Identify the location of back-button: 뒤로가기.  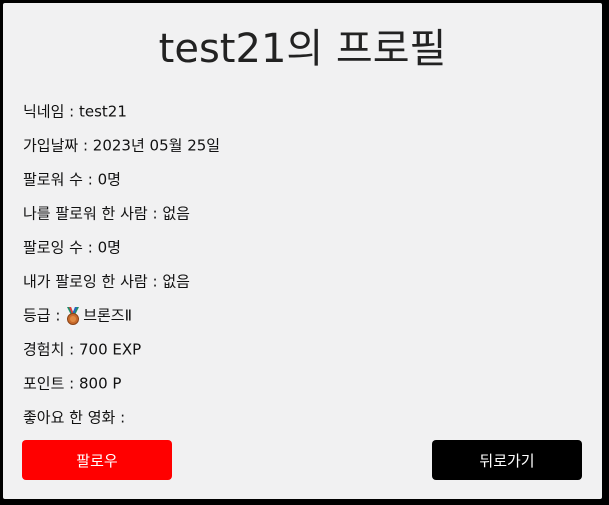
(507, 460).